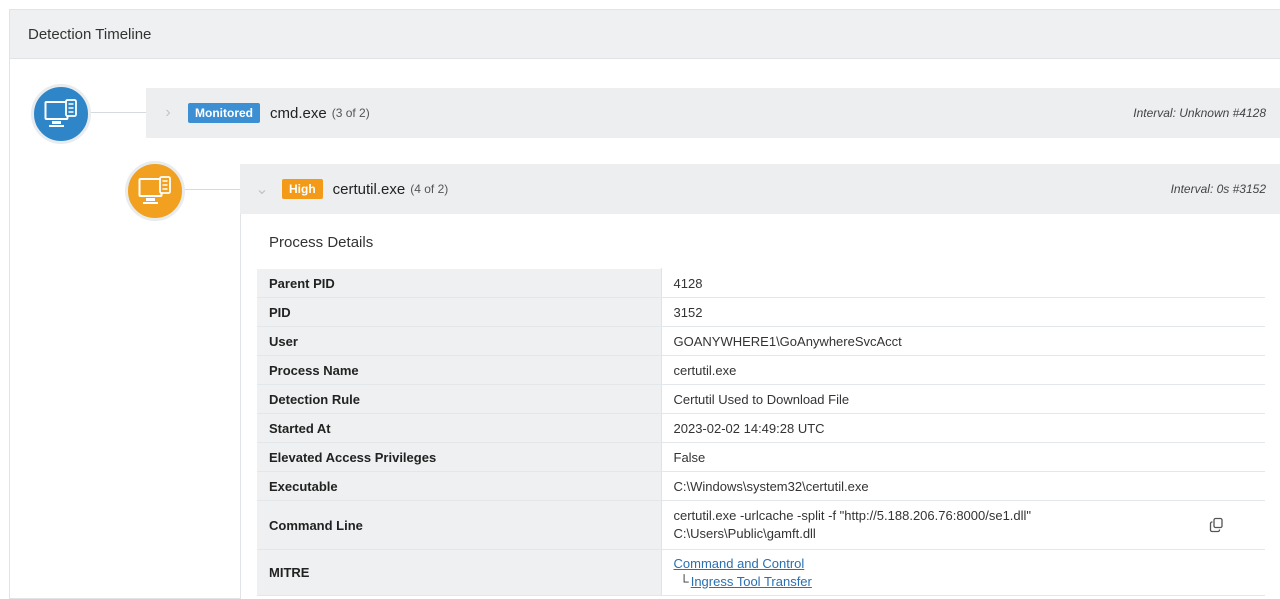 This screenshot has height=599, width=1280. Describe the element at coordinates (459, 312) in the screenshot. I see `row-key: PID` at that location.